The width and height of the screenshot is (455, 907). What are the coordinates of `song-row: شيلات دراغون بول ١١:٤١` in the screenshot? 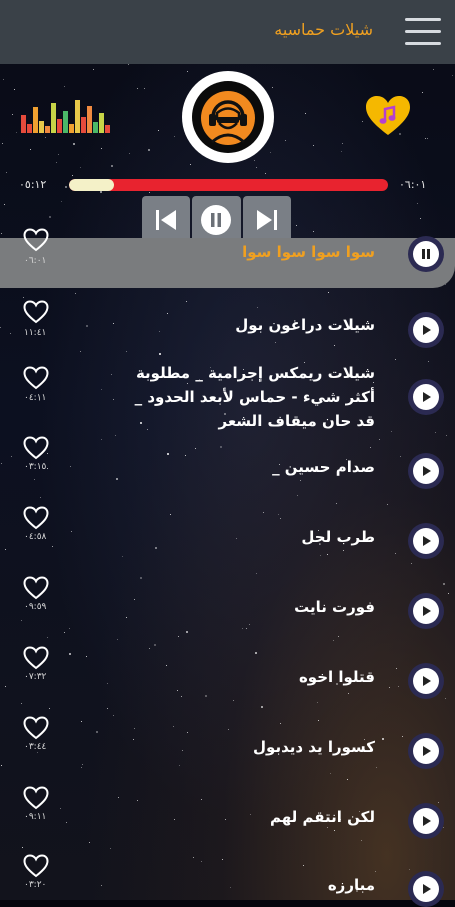 It's located at (227, 324).